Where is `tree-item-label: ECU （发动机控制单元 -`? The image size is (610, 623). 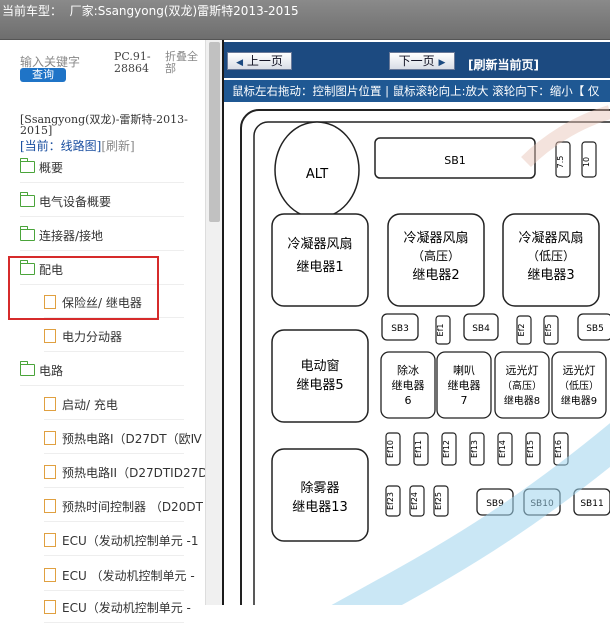 tree-item-label: ECU （发动机控制单元 - is located at coordinates (128, 575).